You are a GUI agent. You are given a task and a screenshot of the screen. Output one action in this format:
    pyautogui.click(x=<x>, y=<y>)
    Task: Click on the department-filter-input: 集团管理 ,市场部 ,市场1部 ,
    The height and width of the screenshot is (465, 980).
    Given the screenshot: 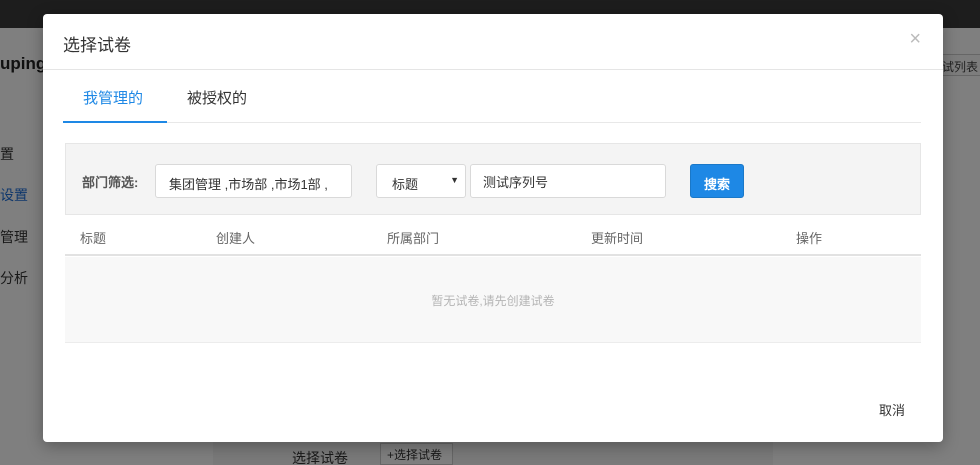 What is the action you would take?
    pyautogui.click(x=253, y=181)
    